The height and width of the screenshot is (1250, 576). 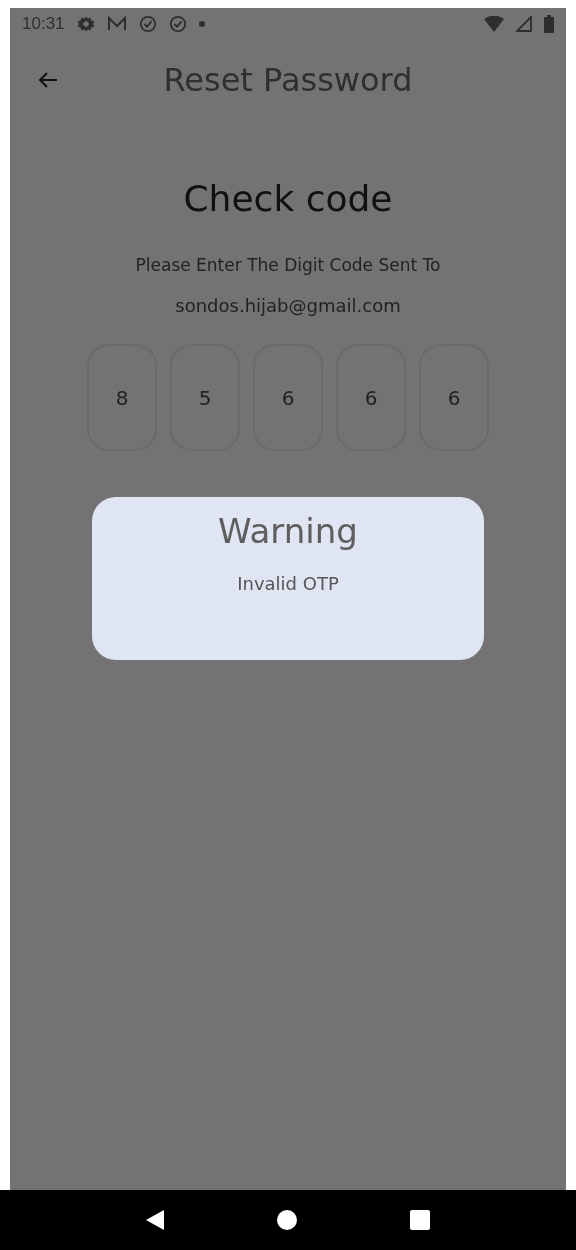 I want to click on email-text: sondos.hijab@gmail.com, so click(x=288, y=305).